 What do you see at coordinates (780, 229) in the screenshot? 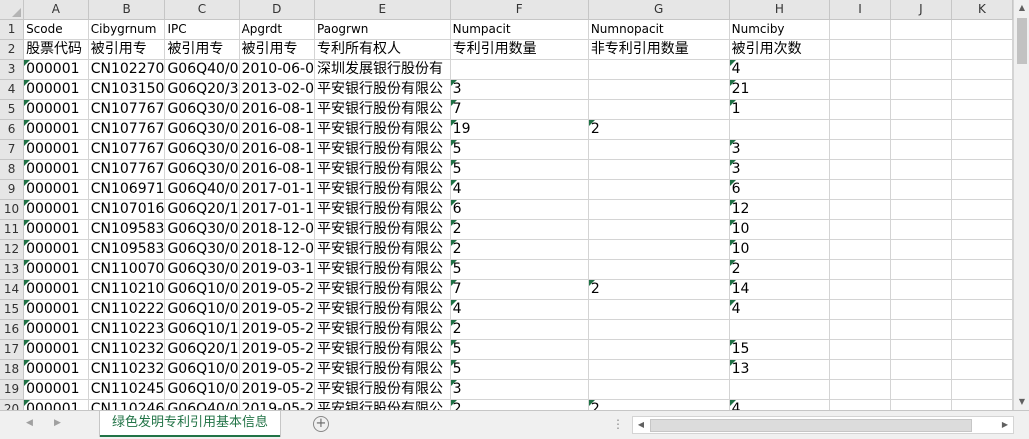
I see `cell: 10` at bounding box center [780, 229].